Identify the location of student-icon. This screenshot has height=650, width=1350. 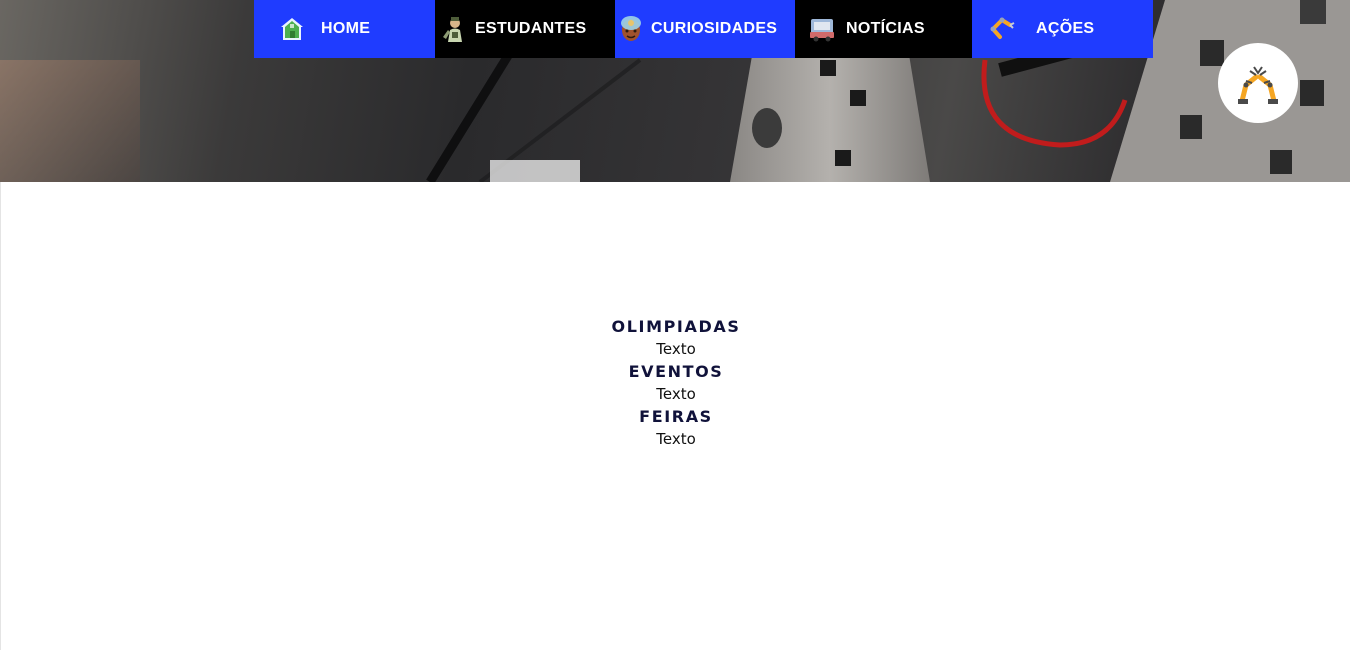
(453, 29).